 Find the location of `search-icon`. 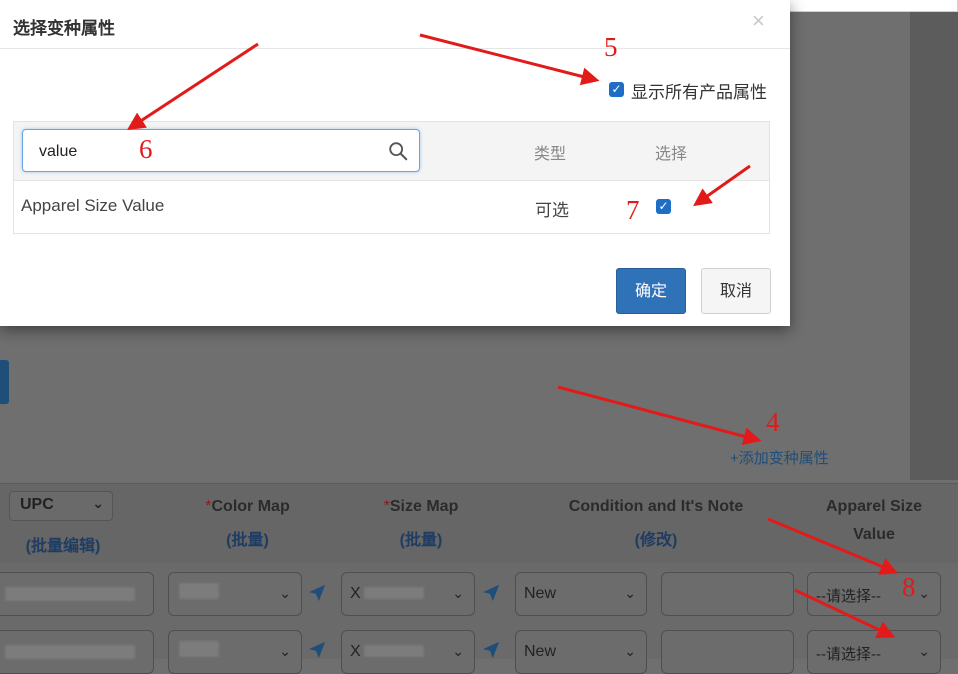

search-icon is located at coordinates (398, 151).